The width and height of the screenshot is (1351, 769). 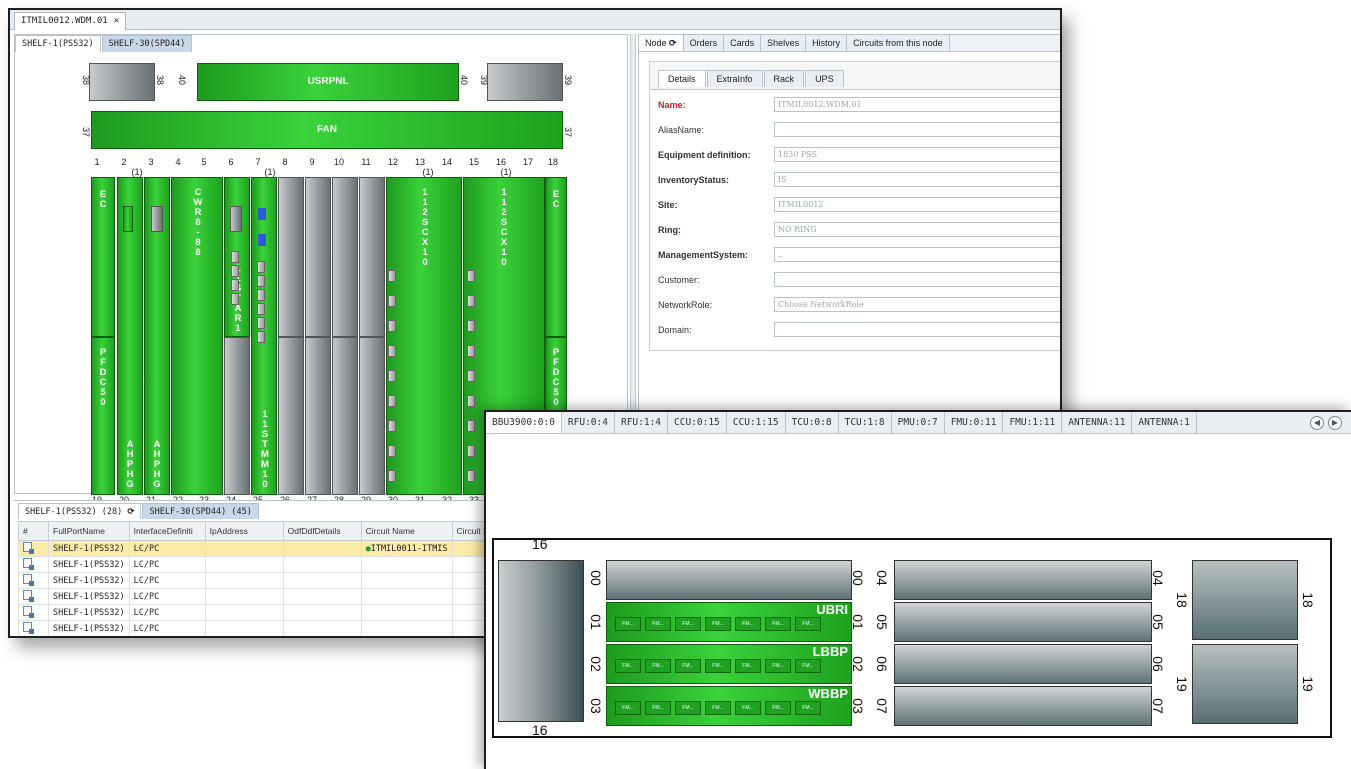 What do you see at coordinates (524, 422) in the screenshot?
I see `tab-bbu3900: BBU3900:0:0` at bounding box center [524, 422].